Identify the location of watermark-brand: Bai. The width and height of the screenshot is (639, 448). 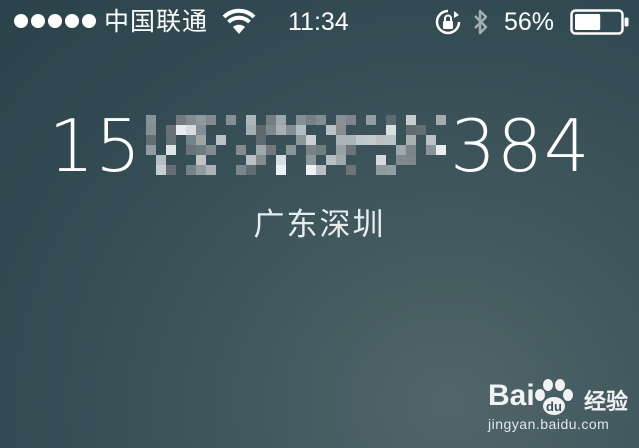
(511, 395).